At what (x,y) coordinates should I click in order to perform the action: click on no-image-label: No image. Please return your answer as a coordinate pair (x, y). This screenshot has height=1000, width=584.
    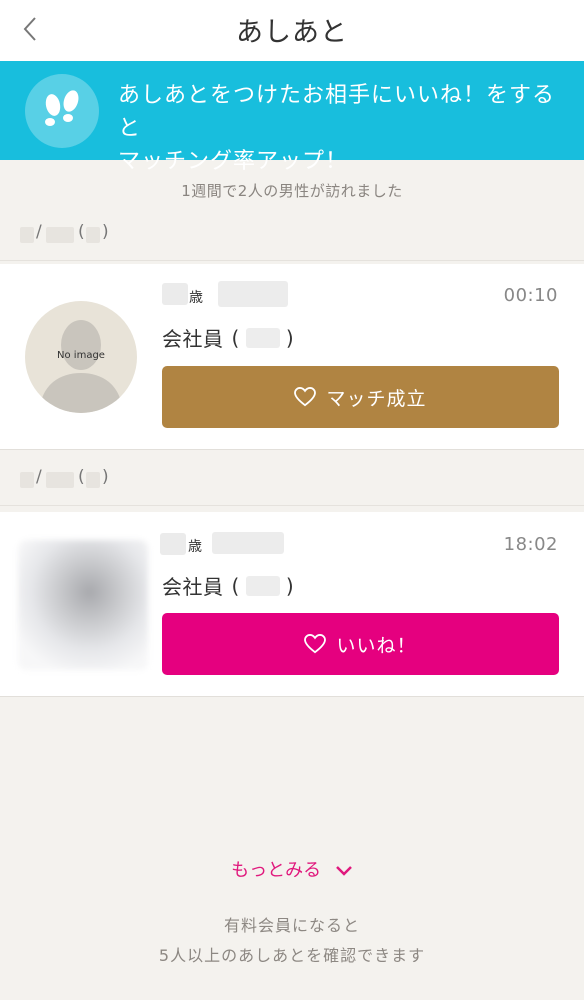
    Looking at the image, I should click on (81, 355).